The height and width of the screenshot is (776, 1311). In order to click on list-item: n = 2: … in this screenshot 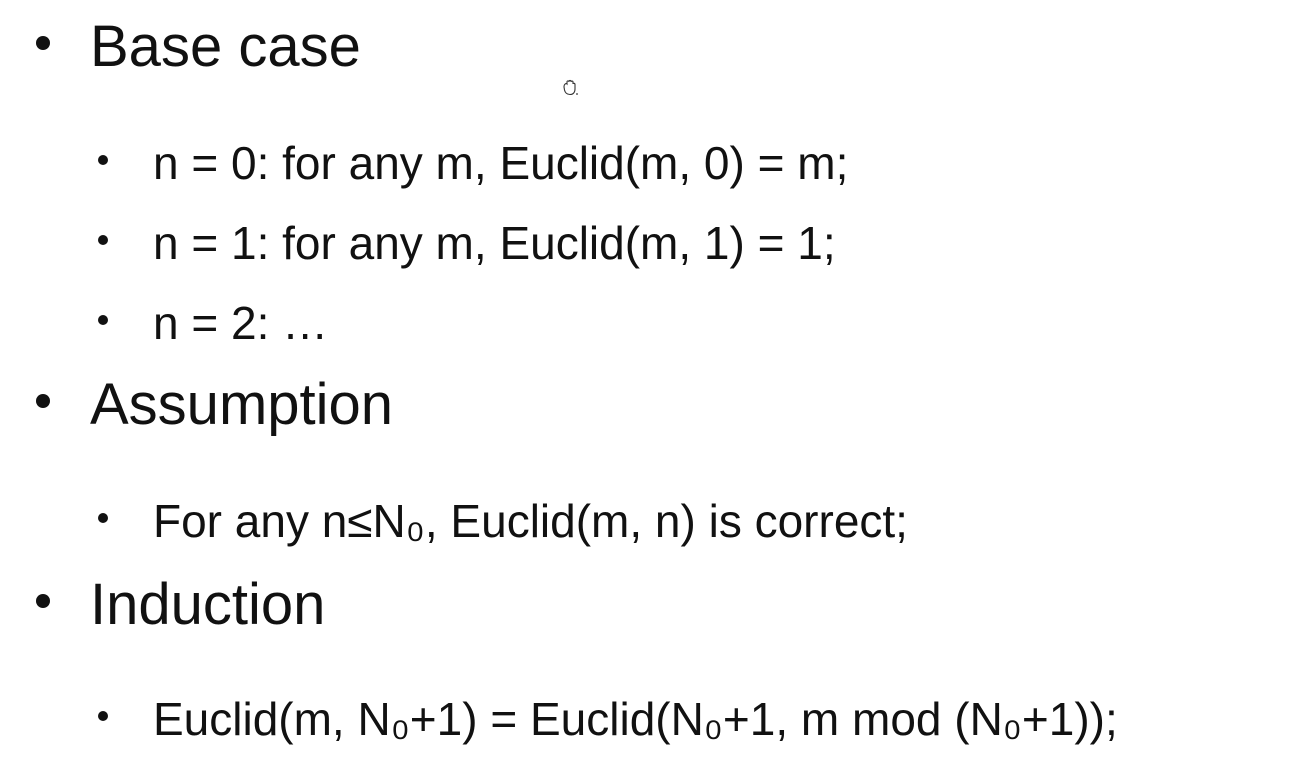, I will do `click(213, 321)`.